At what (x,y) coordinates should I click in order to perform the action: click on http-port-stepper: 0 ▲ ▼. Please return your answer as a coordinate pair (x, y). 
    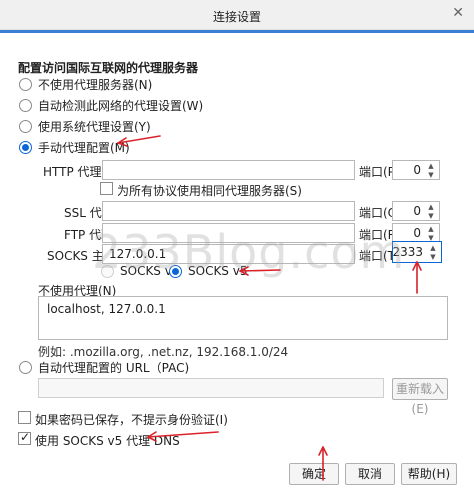
    Looking at the image, I should click on (416, 170).